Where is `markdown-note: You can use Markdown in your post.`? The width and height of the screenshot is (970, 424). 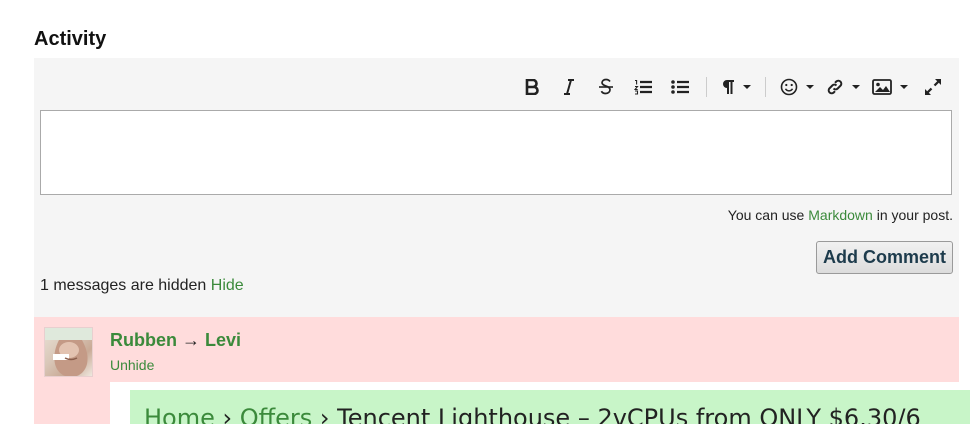 markdown-note: You can use Markdown in your post. is located at coordinates (840, 215).